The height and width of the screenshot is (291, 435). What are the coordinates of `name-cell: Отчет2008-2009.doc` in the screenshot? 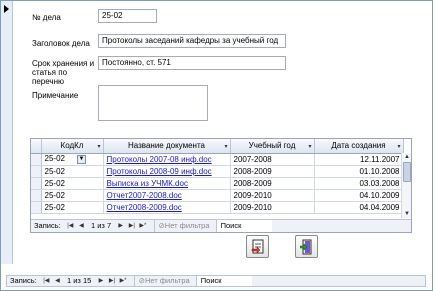 It's located at (167, 207).